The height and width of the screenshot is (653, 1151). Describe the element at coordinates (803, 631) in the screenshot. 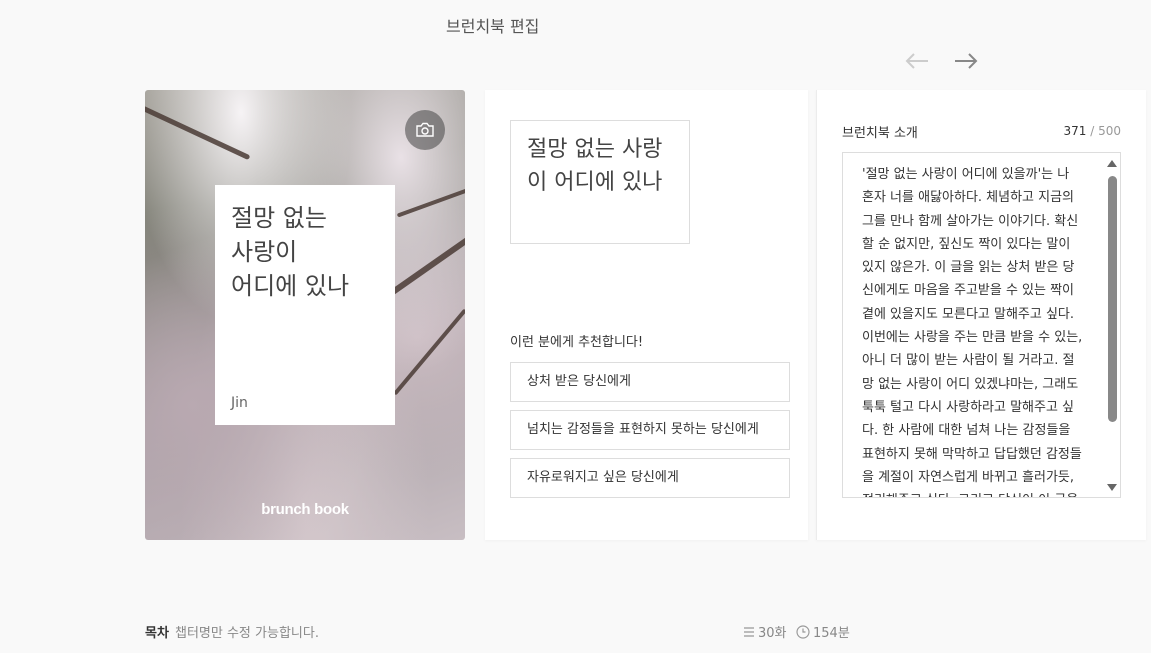

I see `clock-icon` at that location.